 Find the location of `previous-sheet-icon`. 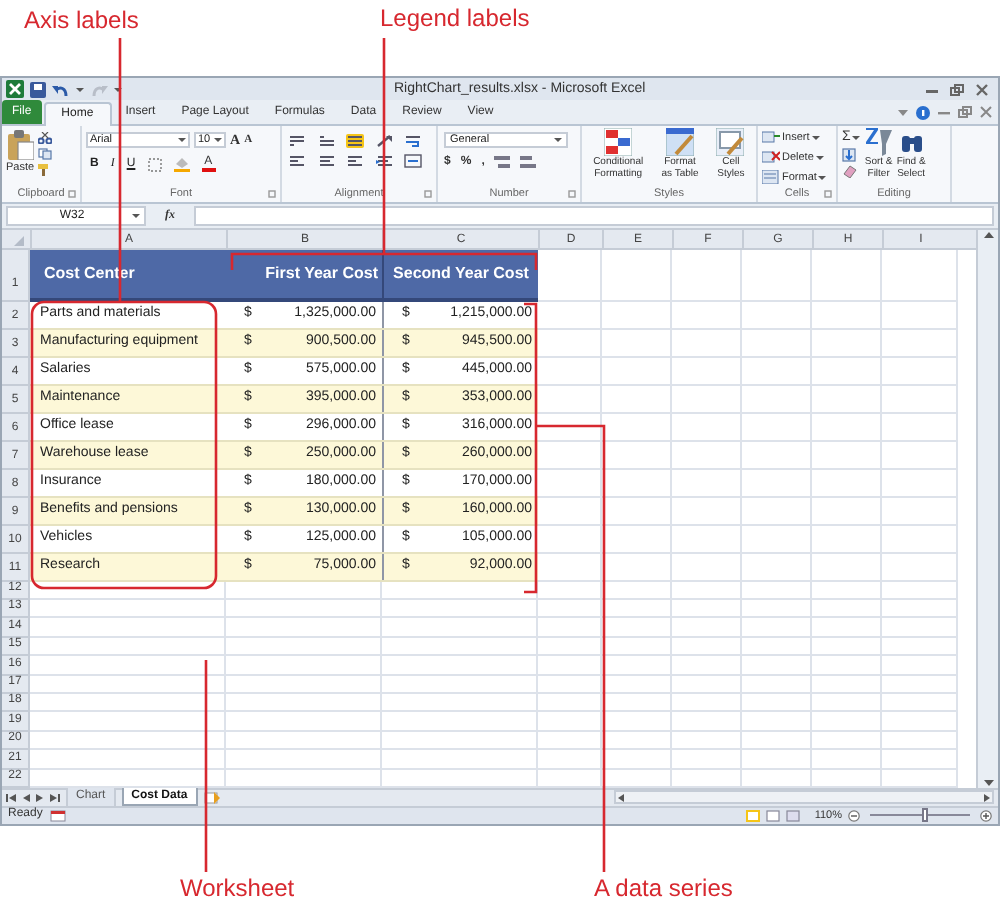

previous-sheet-icon is located at coordinates (26, 797).